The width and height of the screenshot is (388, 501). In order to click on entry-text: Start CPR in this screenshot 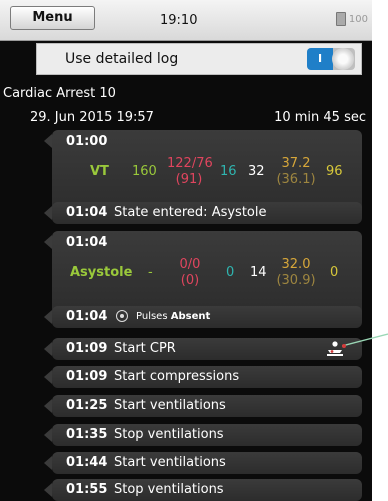, I will do `click(145, 348)`.